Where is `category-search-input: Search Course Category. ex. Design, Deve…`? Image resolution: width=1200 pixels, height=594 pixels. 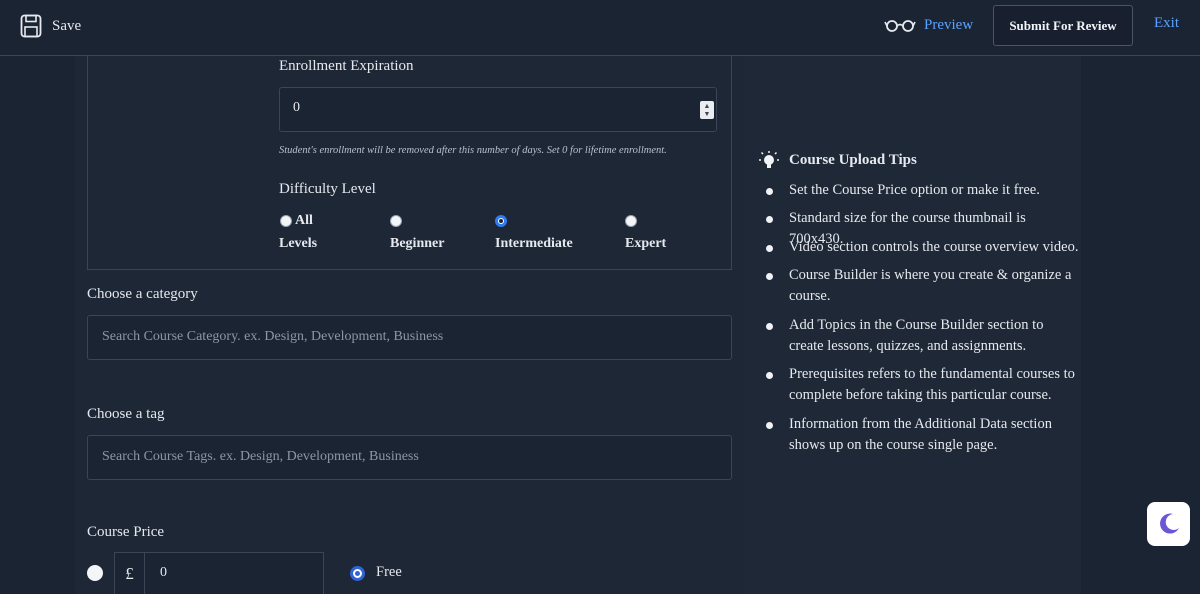 category-search-input: Search Course Category. ex. Design, Deve… is located at coordinates (409, 337).